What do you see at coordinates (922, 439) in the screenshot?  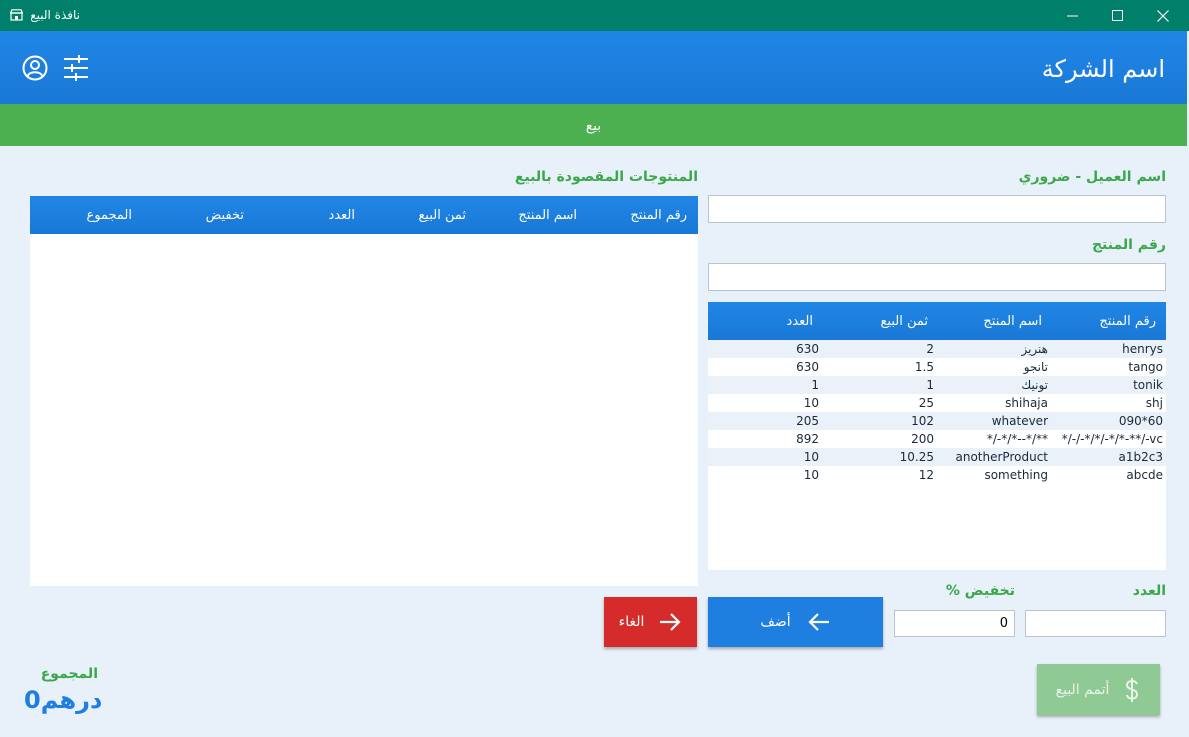 I see `table-cell: 200` at bounding box center [922, 439].